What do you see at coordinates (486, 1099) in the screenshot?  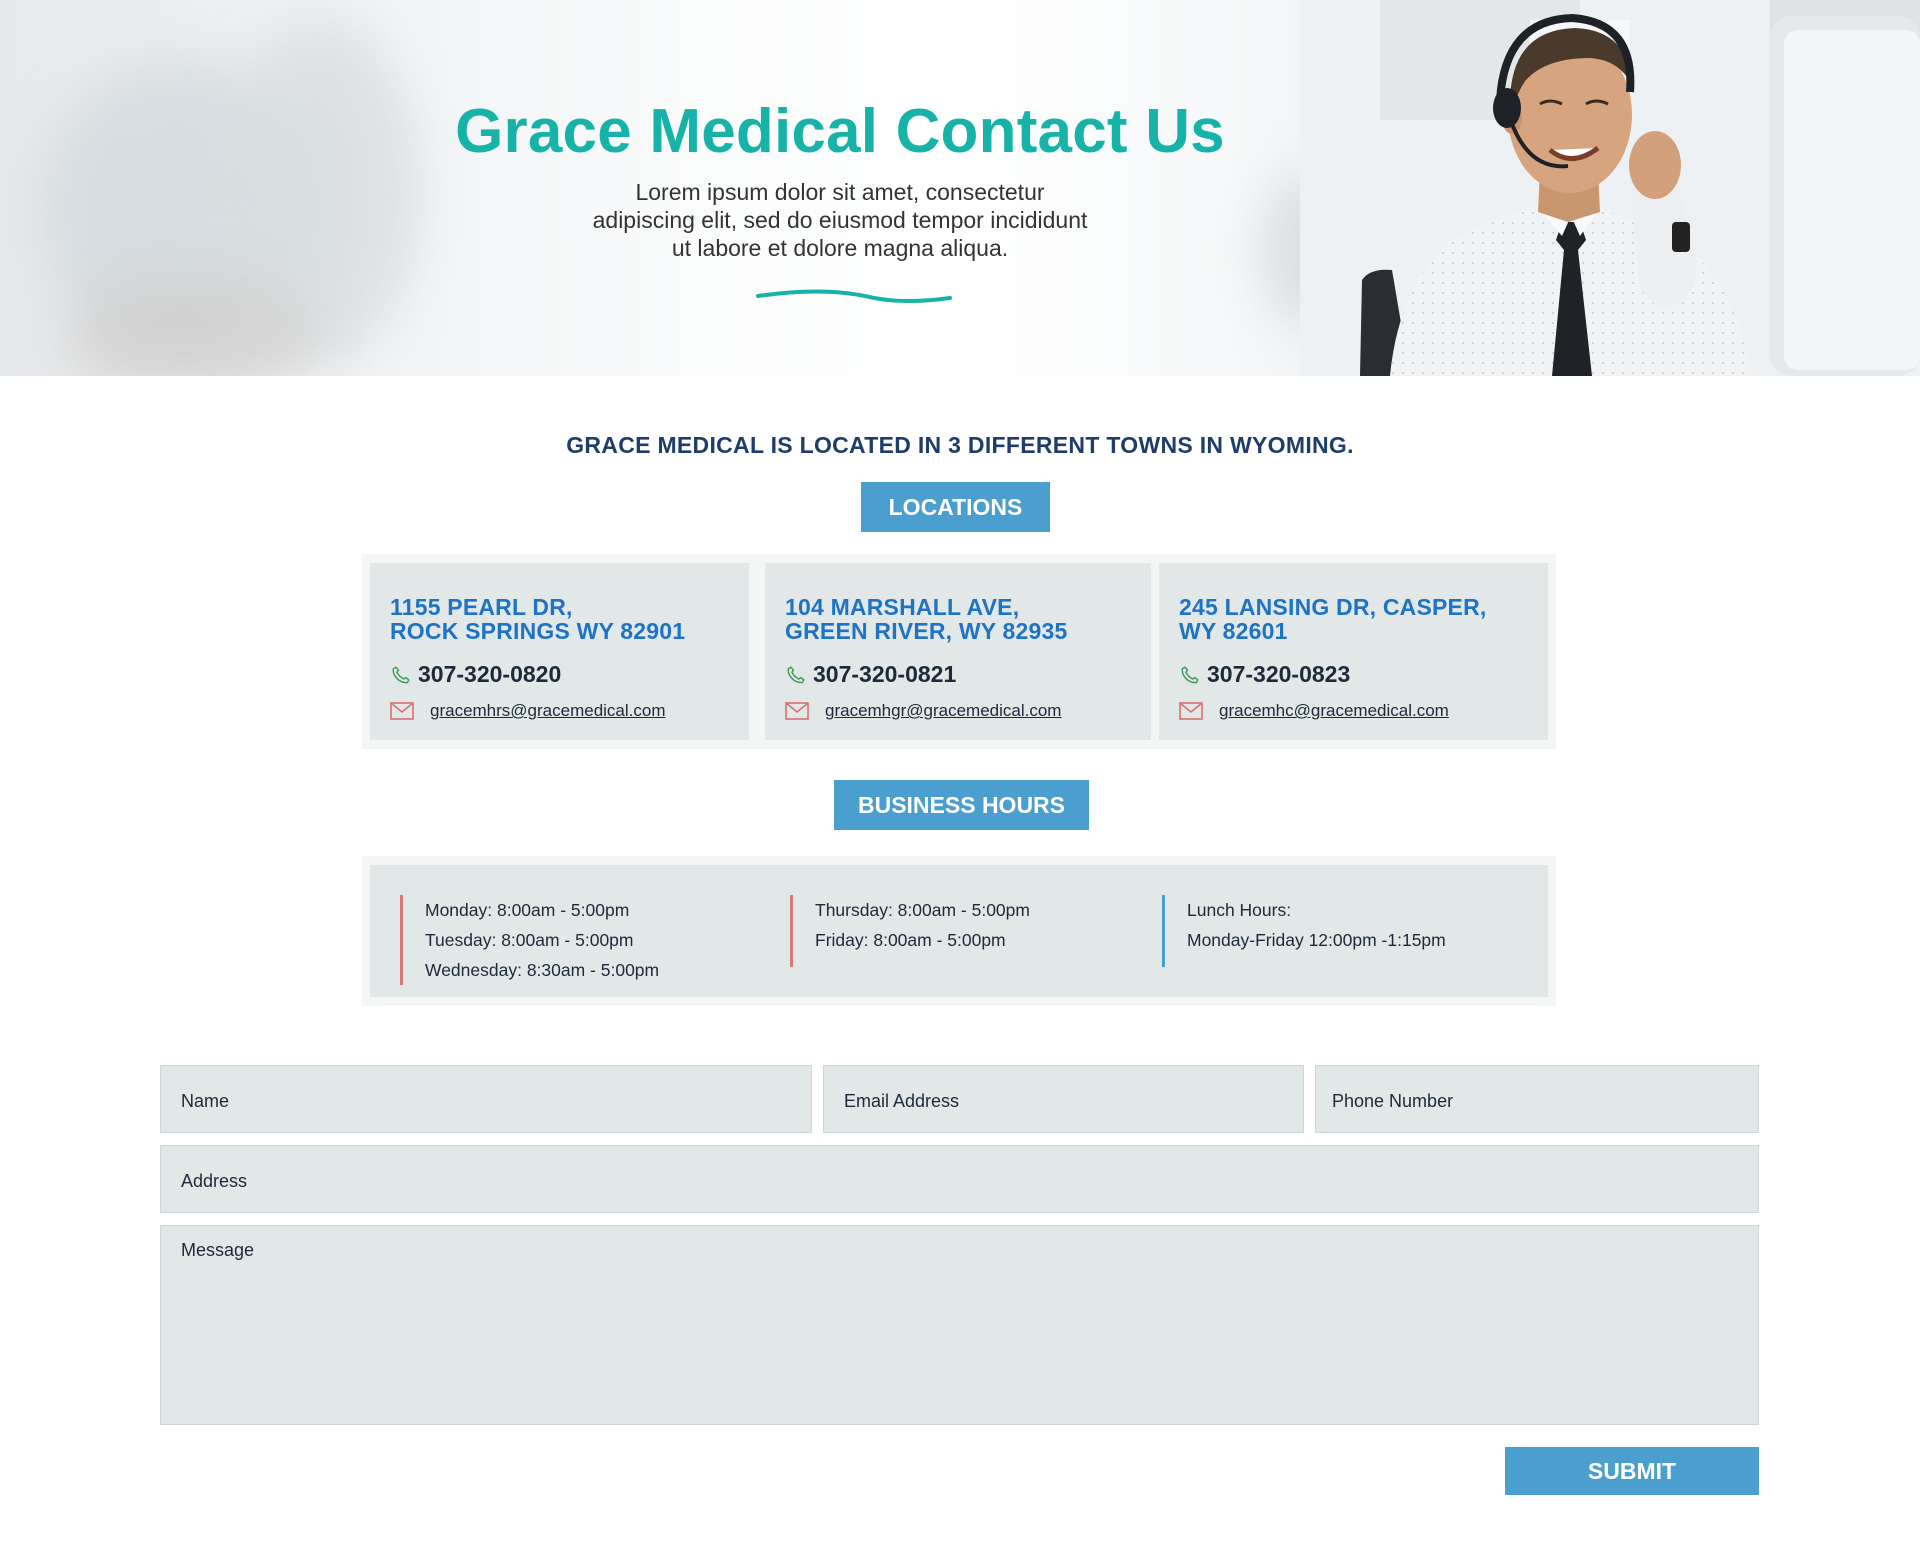 I see `name-field: Name` at bounding box center [486, 1099].